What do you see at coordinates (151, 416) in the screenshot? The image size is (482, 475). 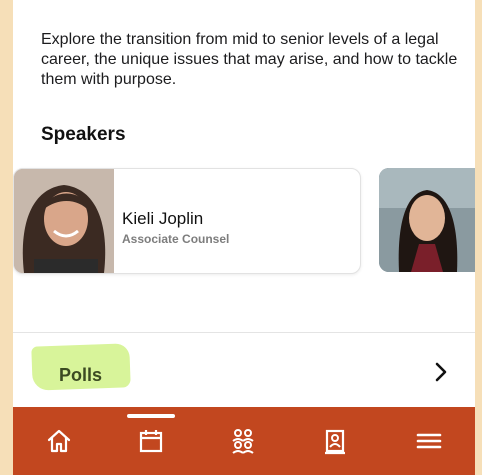 I see `active-tab-indicator` at bounding box center [151, 416].